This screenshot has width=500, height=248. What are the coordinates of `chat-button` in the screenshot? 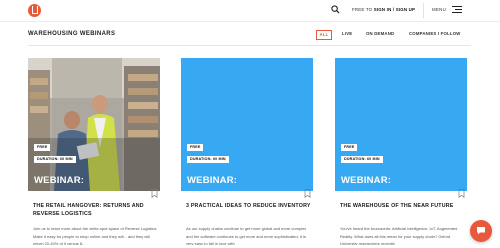 It's located at (481, 231).